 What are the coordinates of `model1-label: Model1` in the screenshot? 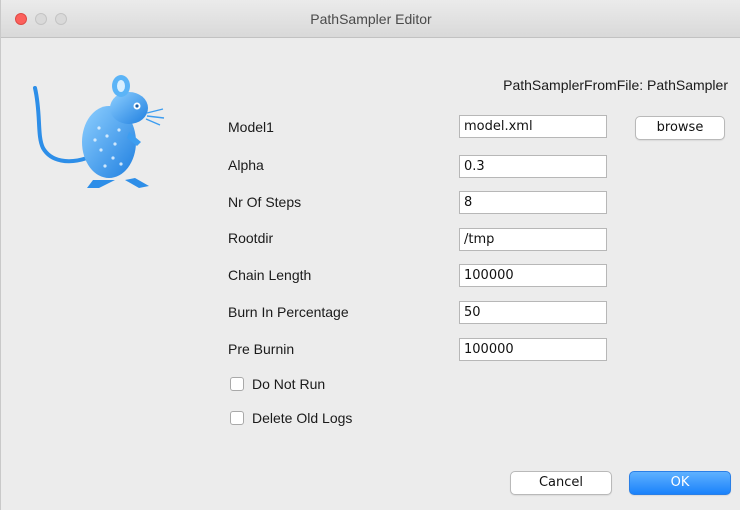 It's located at (251, 127).